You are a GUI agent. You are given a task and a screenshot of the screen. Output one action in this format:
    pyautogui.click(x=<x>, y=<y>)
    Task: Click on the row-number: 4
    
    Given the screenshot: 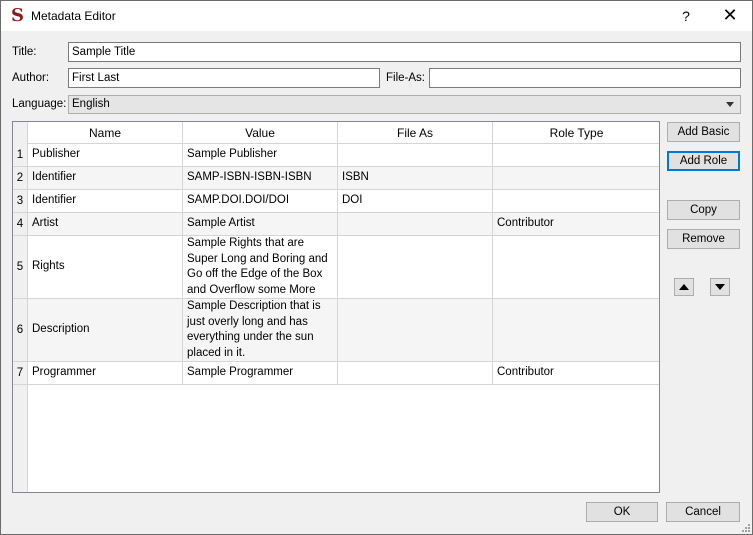 What is the action you would take?
    pyautogui.click(x=20, y=224)
    